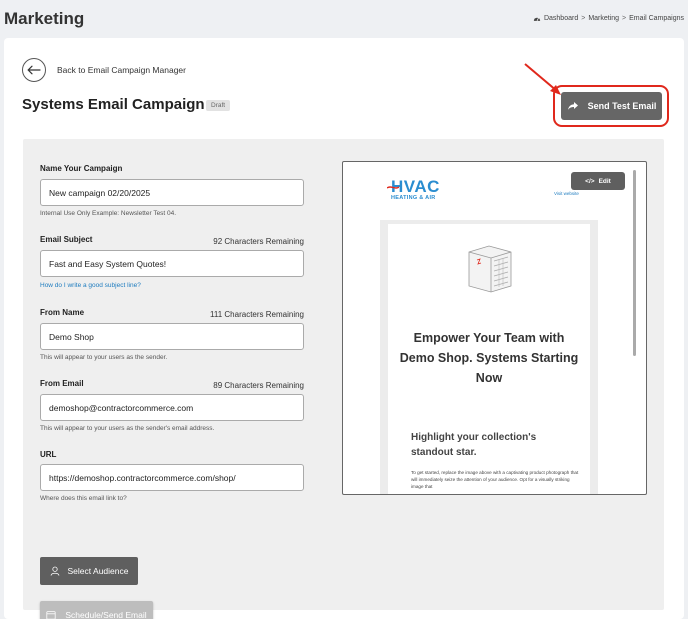 The width and height of the screenshot is (688, 619). I want to click on url-input, so click(172, 477).